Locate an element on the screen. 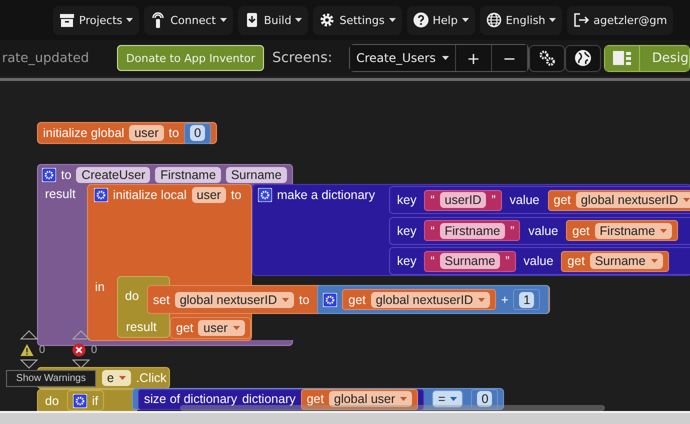  project-name: rate_updated is located at coordinates (46, 58).